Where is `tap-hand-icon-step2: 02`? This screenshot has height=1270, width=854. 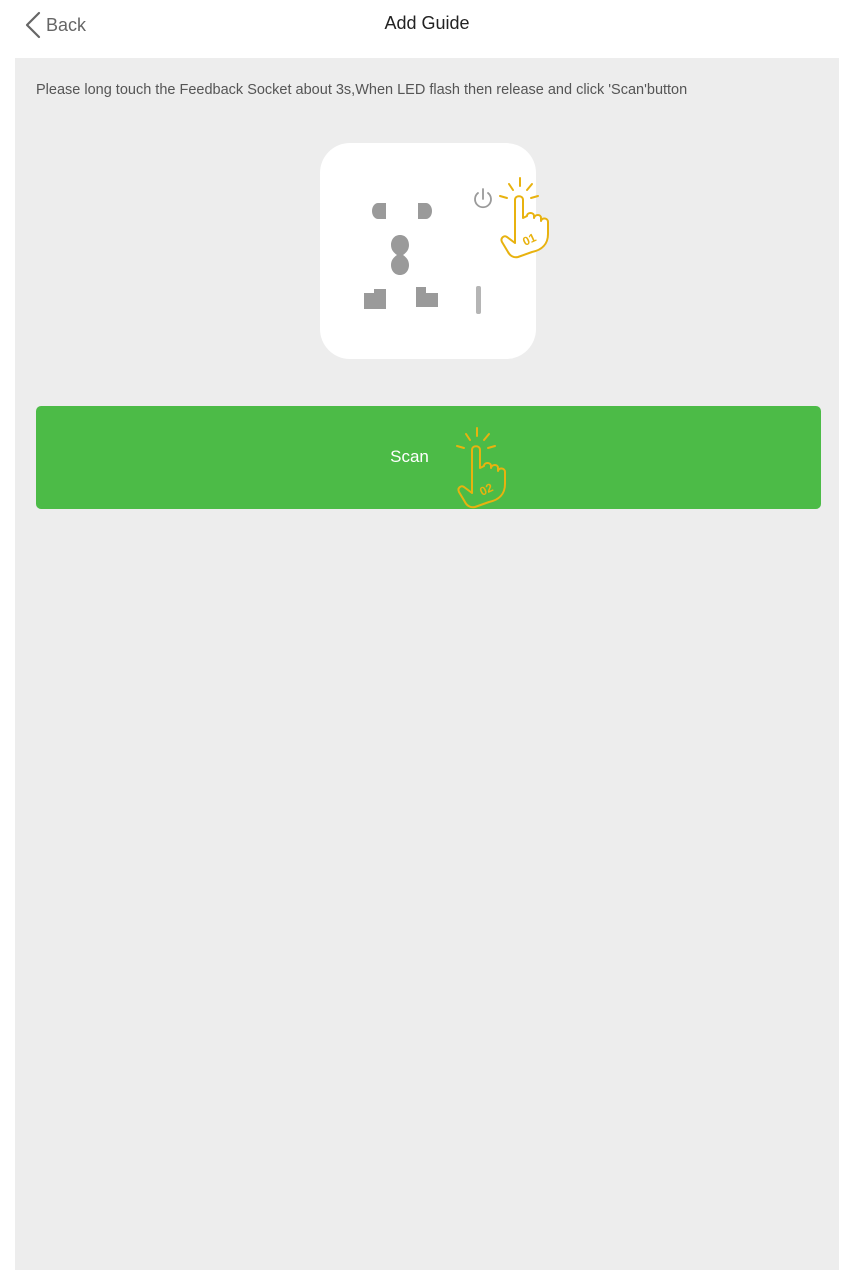 tap-hand-icon-step2: 02 is located at coordinates (497, 473).